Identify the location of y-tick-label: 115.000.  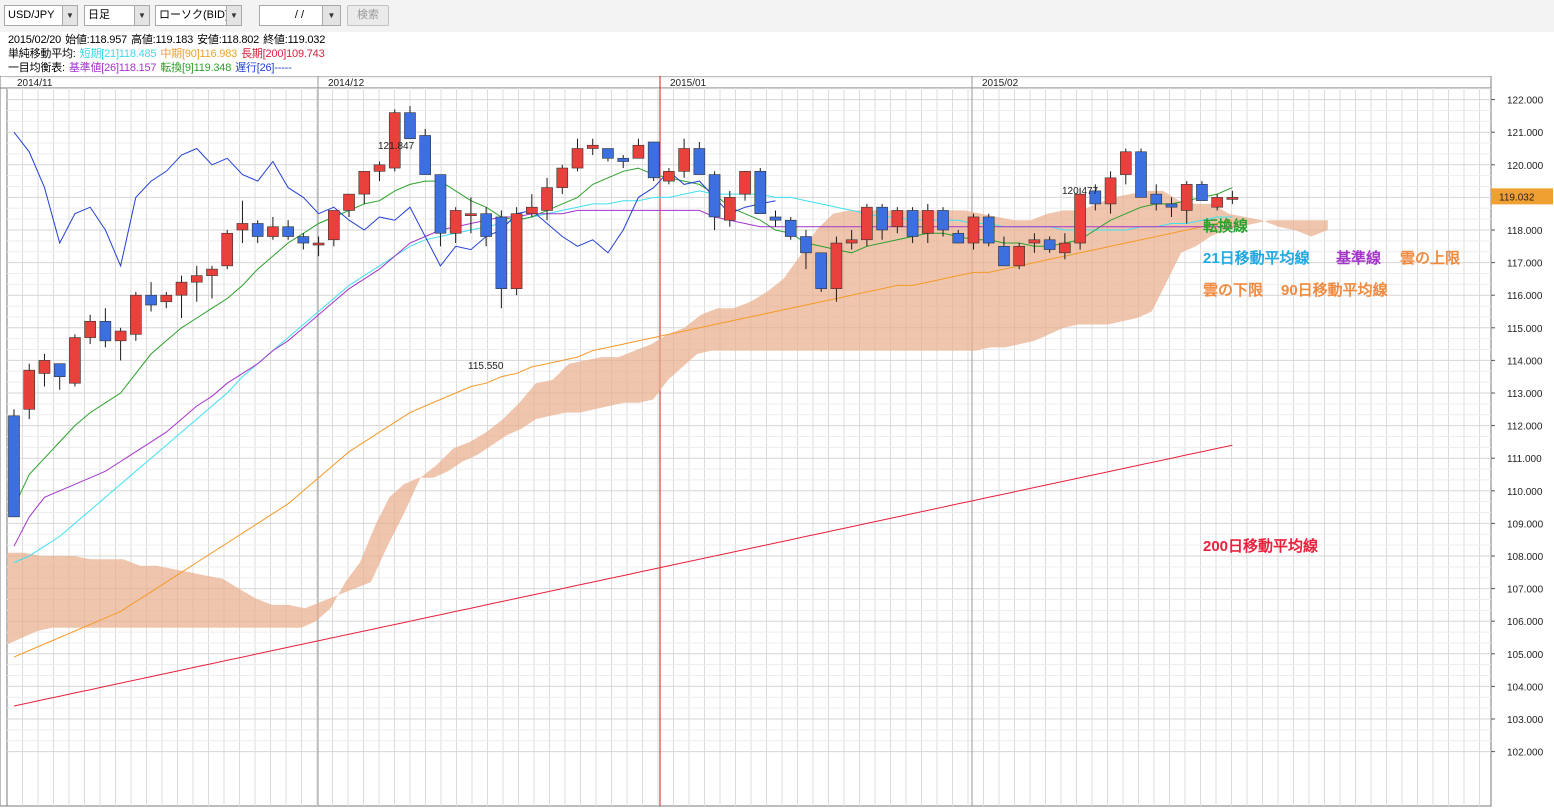
(1525, 329).